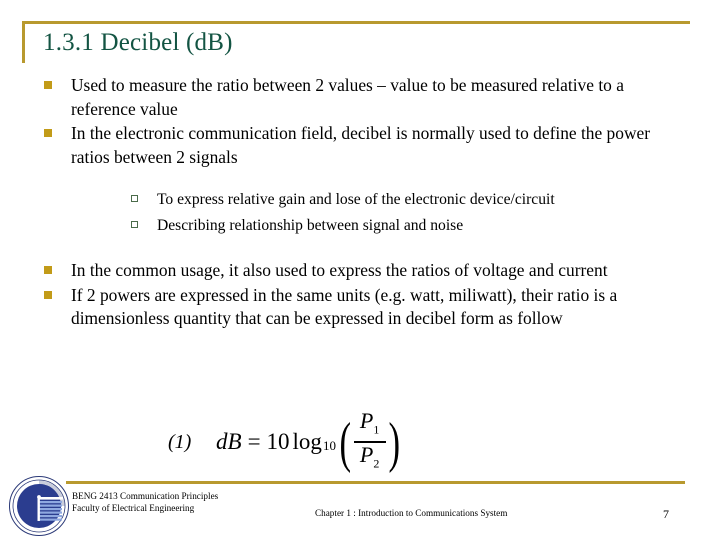  Describe the element at coordinates (329, 445) in the screenshot. I see `equation-log-base: 10` at that location.